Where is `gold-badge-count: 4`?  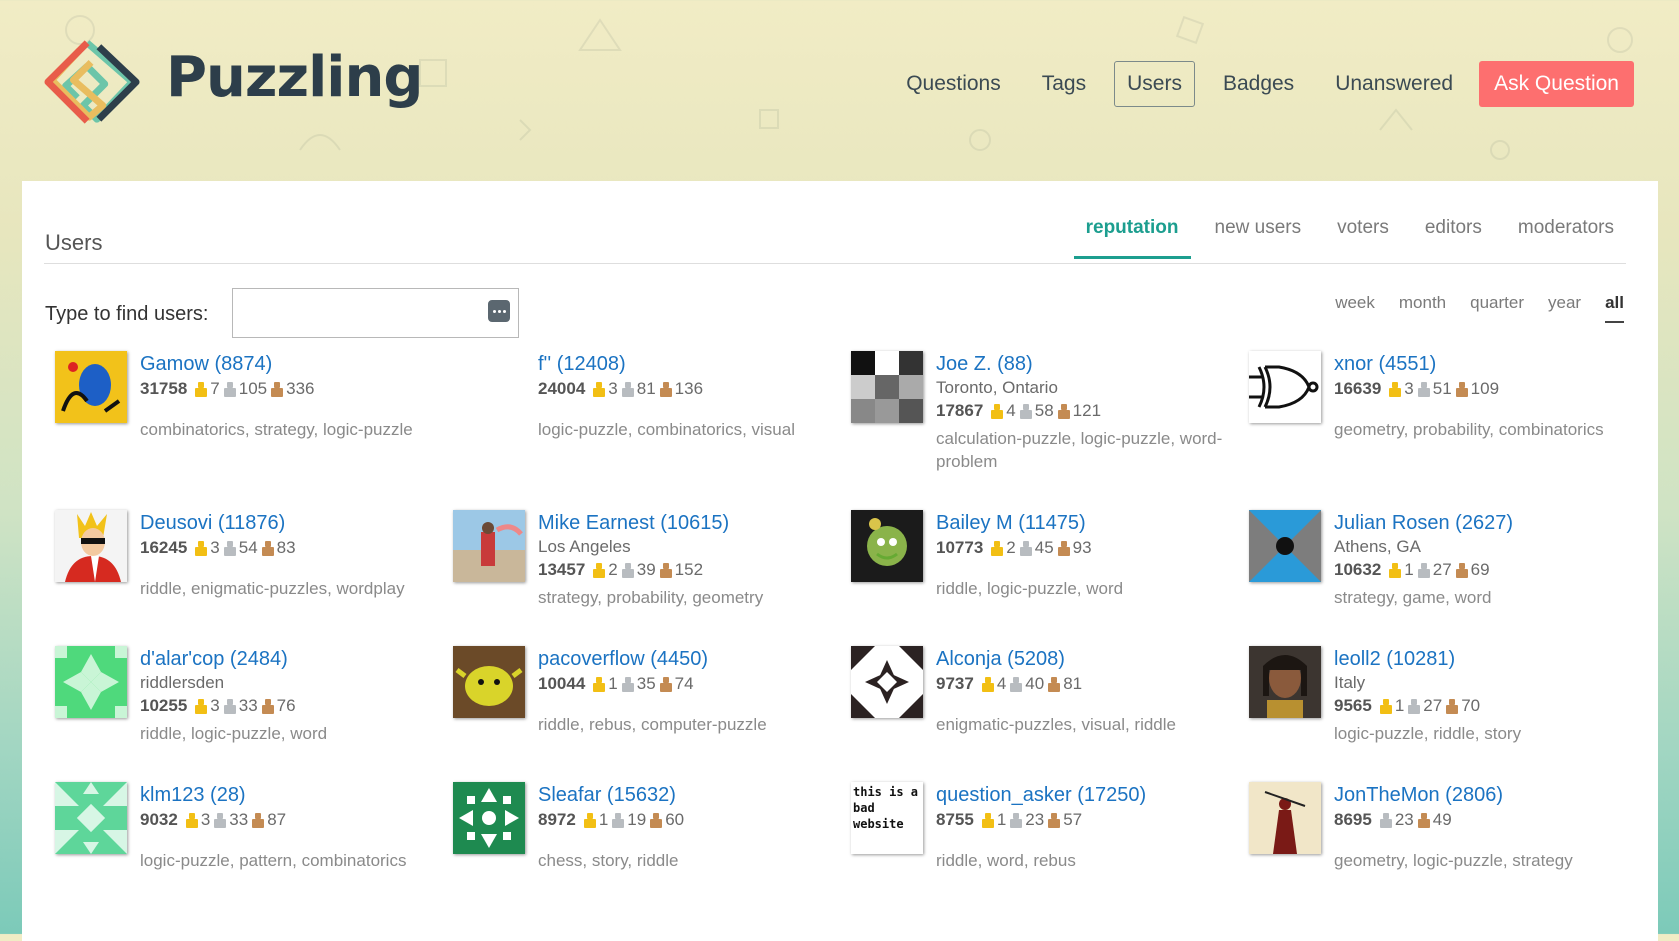 gold-badge-count: 4 is located at coordinates (1002, 411).